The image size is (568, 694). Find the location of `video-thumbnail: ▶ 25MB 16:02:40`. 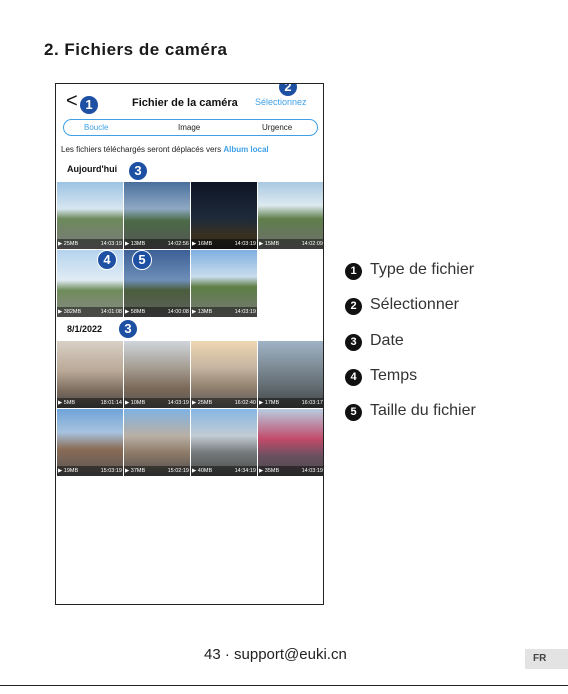

video-thumbnail: ▶ 25MB 16:02:40 is located at coordinates (224, 374).